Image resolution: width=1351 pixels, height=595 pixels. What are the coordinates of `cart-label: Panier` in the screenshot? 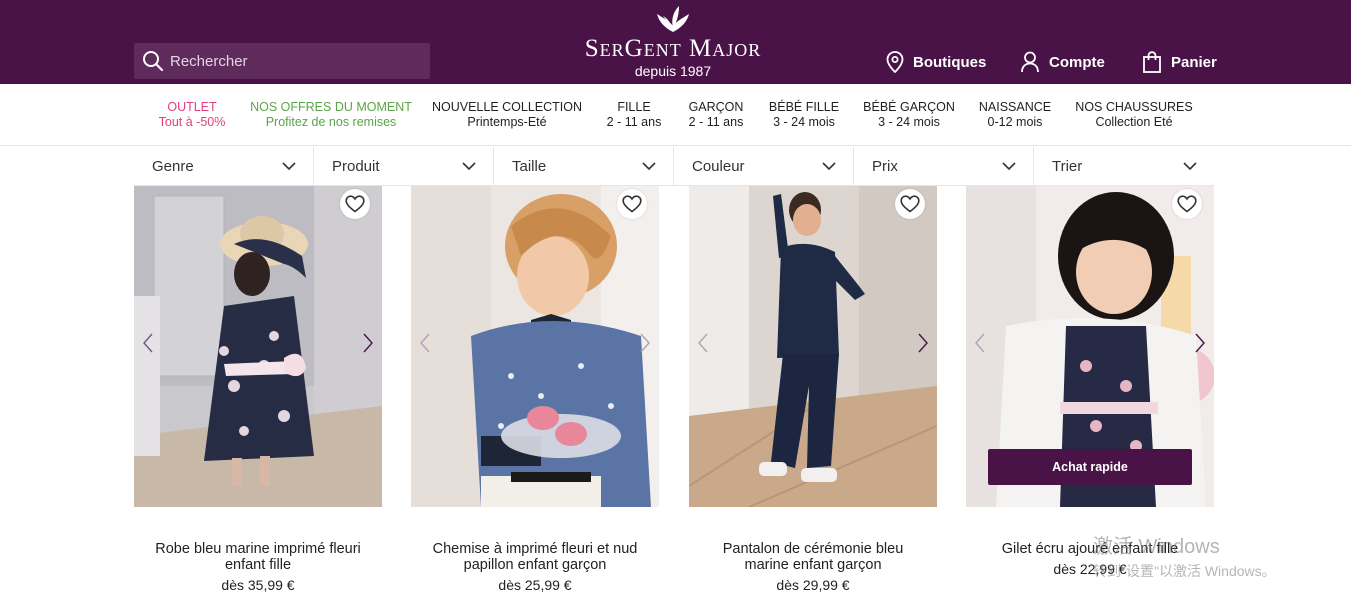 It's located at (1194, 62).